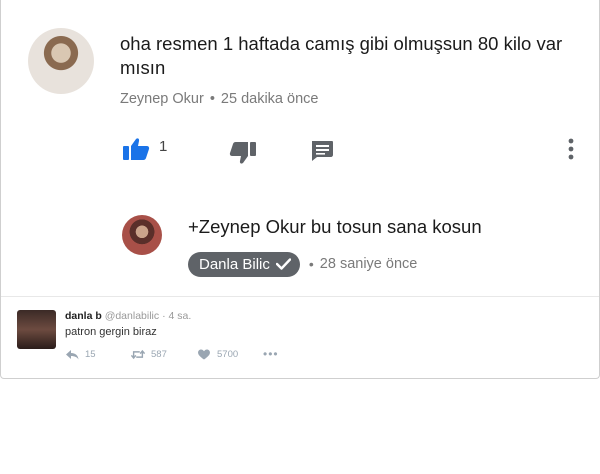  I want to click on reply-icon, so click(322, 151).